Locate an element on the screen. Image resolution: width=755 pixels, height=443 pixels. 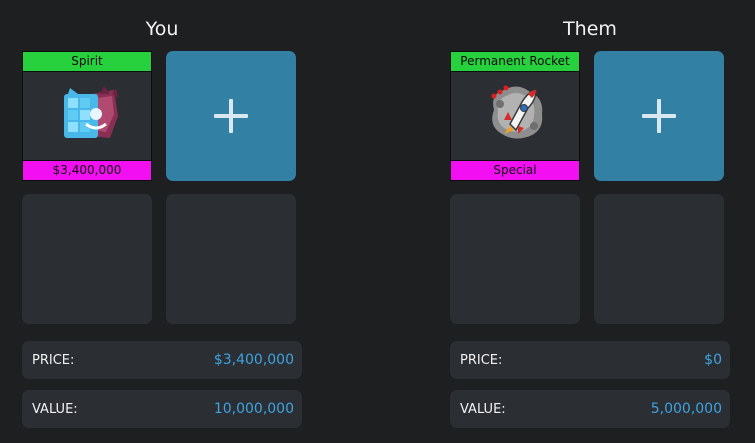
your-item-slot-spirit: Spirit $3,400,000 is located at coordinates (87, 116).